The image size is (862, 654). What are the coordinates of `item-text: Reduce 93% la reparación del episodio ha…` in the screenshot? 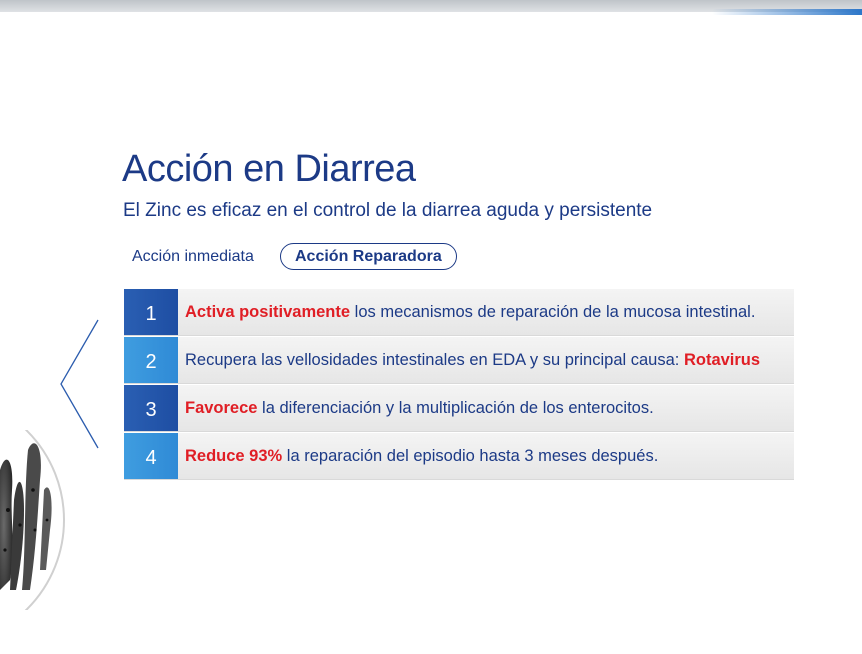 It's located at (421, 456).